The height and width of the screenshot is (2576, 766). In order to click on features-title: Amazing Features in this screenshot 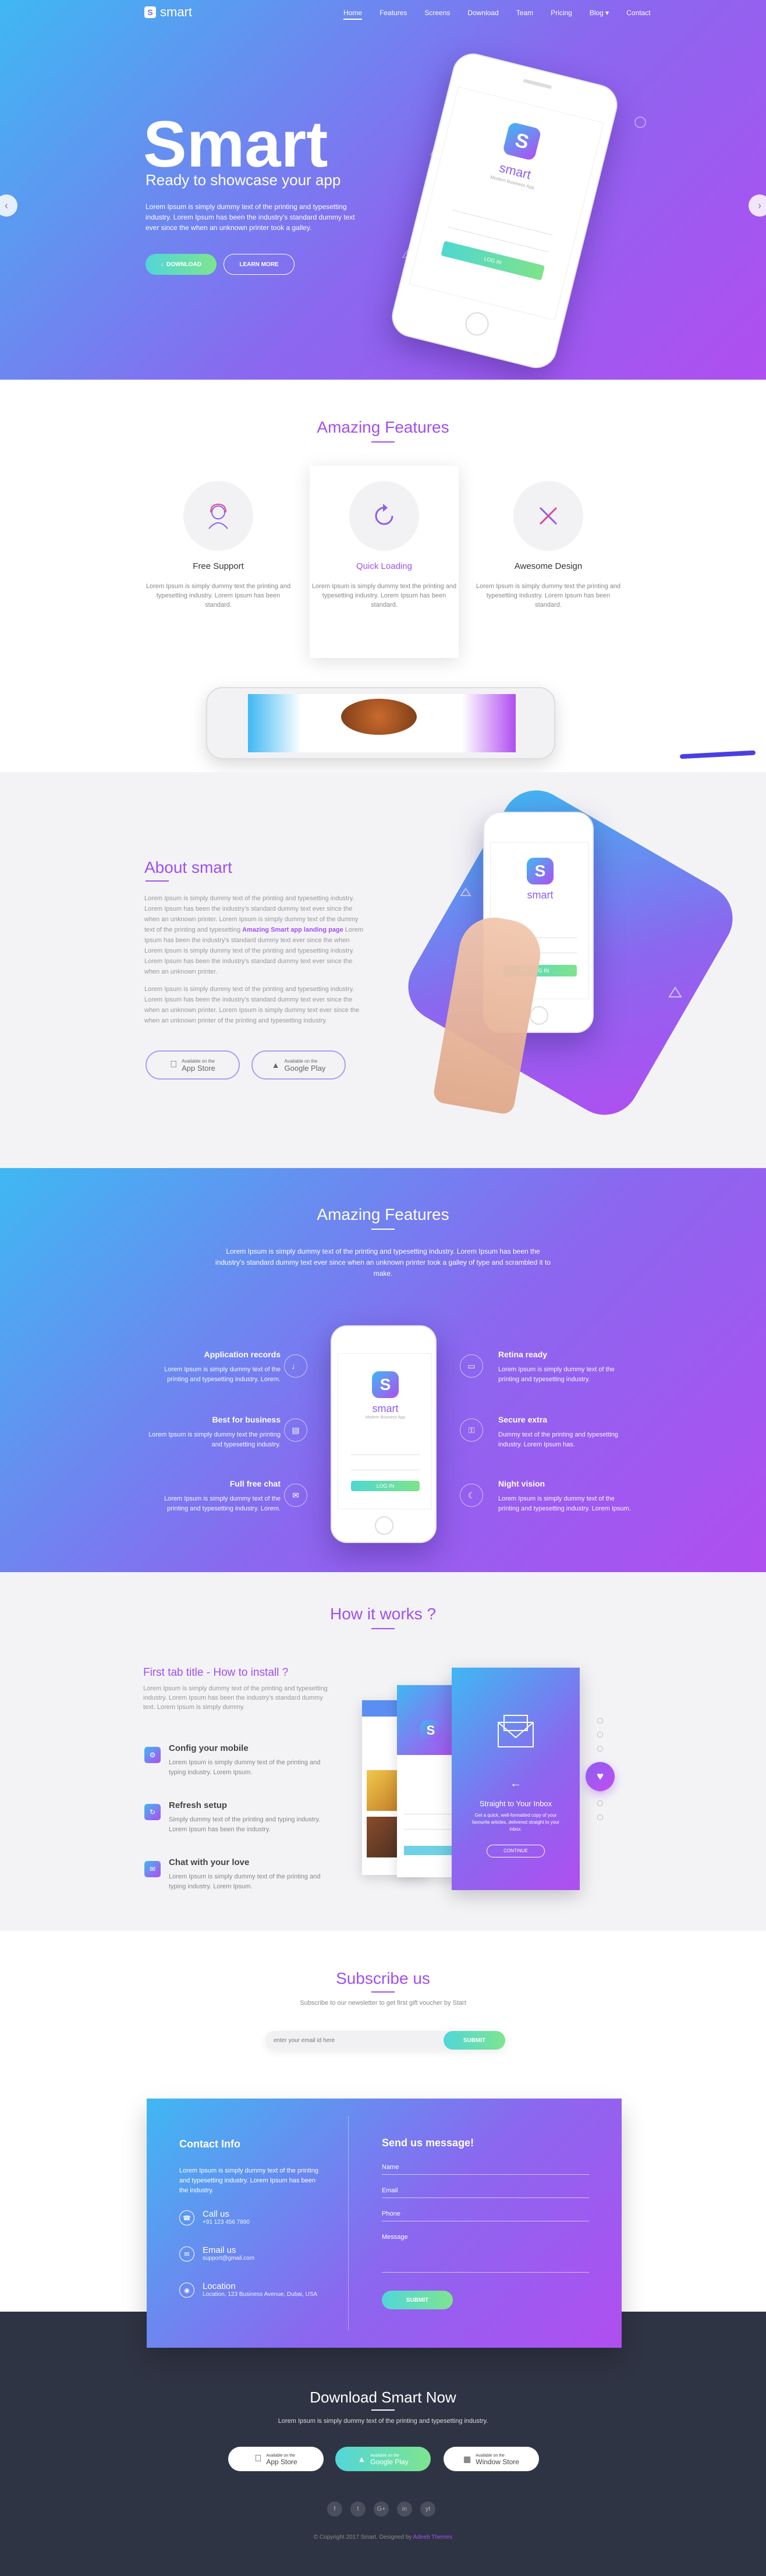, I will do `click(383, 427)`.